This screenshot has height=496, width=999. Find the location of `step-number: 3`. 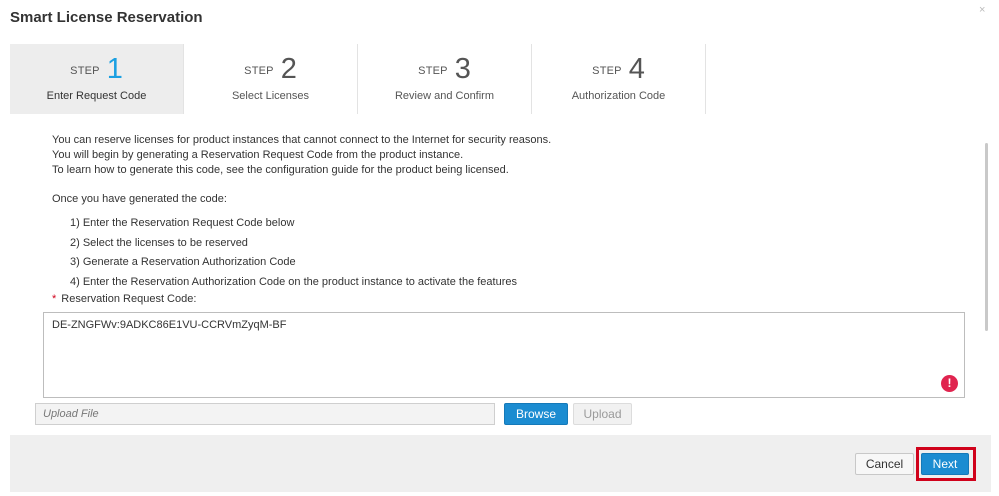

step-number: 3 is located at coordinates (462, 69).